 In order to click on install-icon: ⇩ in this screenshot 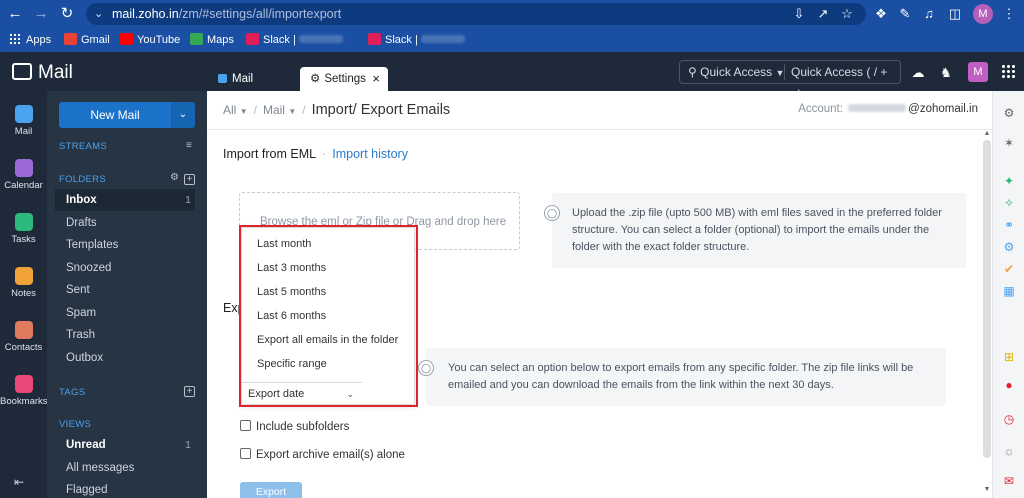, I will do `click(799, 14)`.